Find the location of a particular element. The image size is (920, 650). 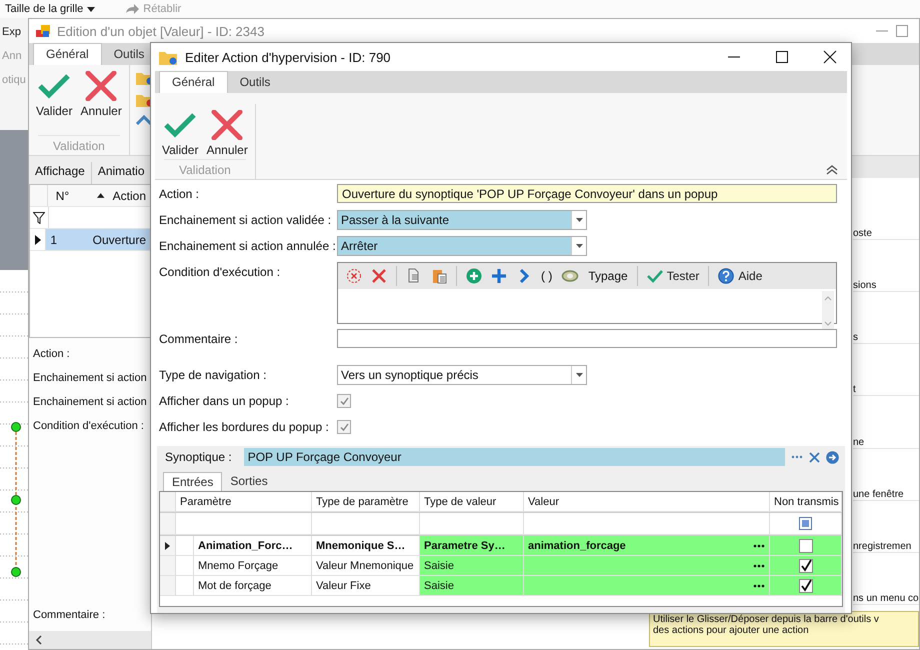

folder-icon is located at coordinates (168, 57).